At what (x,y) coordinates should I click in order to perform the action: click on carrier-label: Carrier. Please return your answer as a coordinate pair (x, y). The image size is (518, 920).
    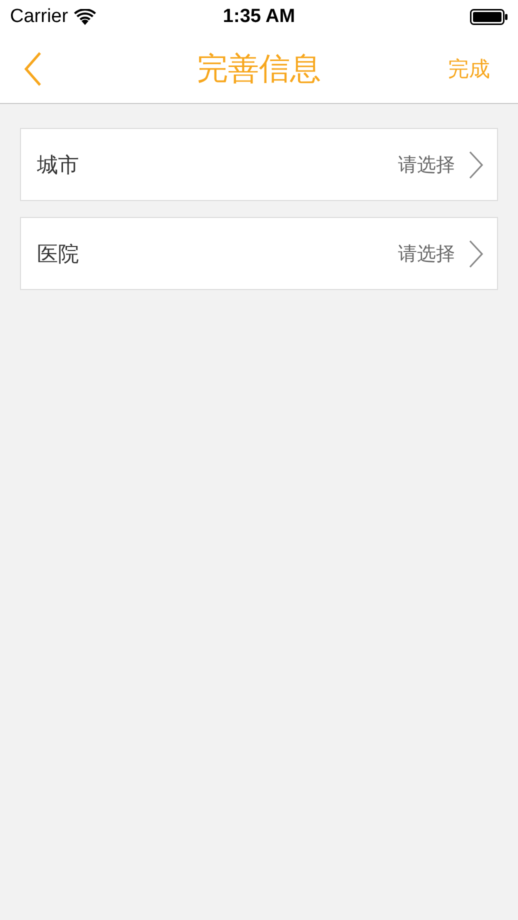
    Looking at the image, I should click on (39, 17).